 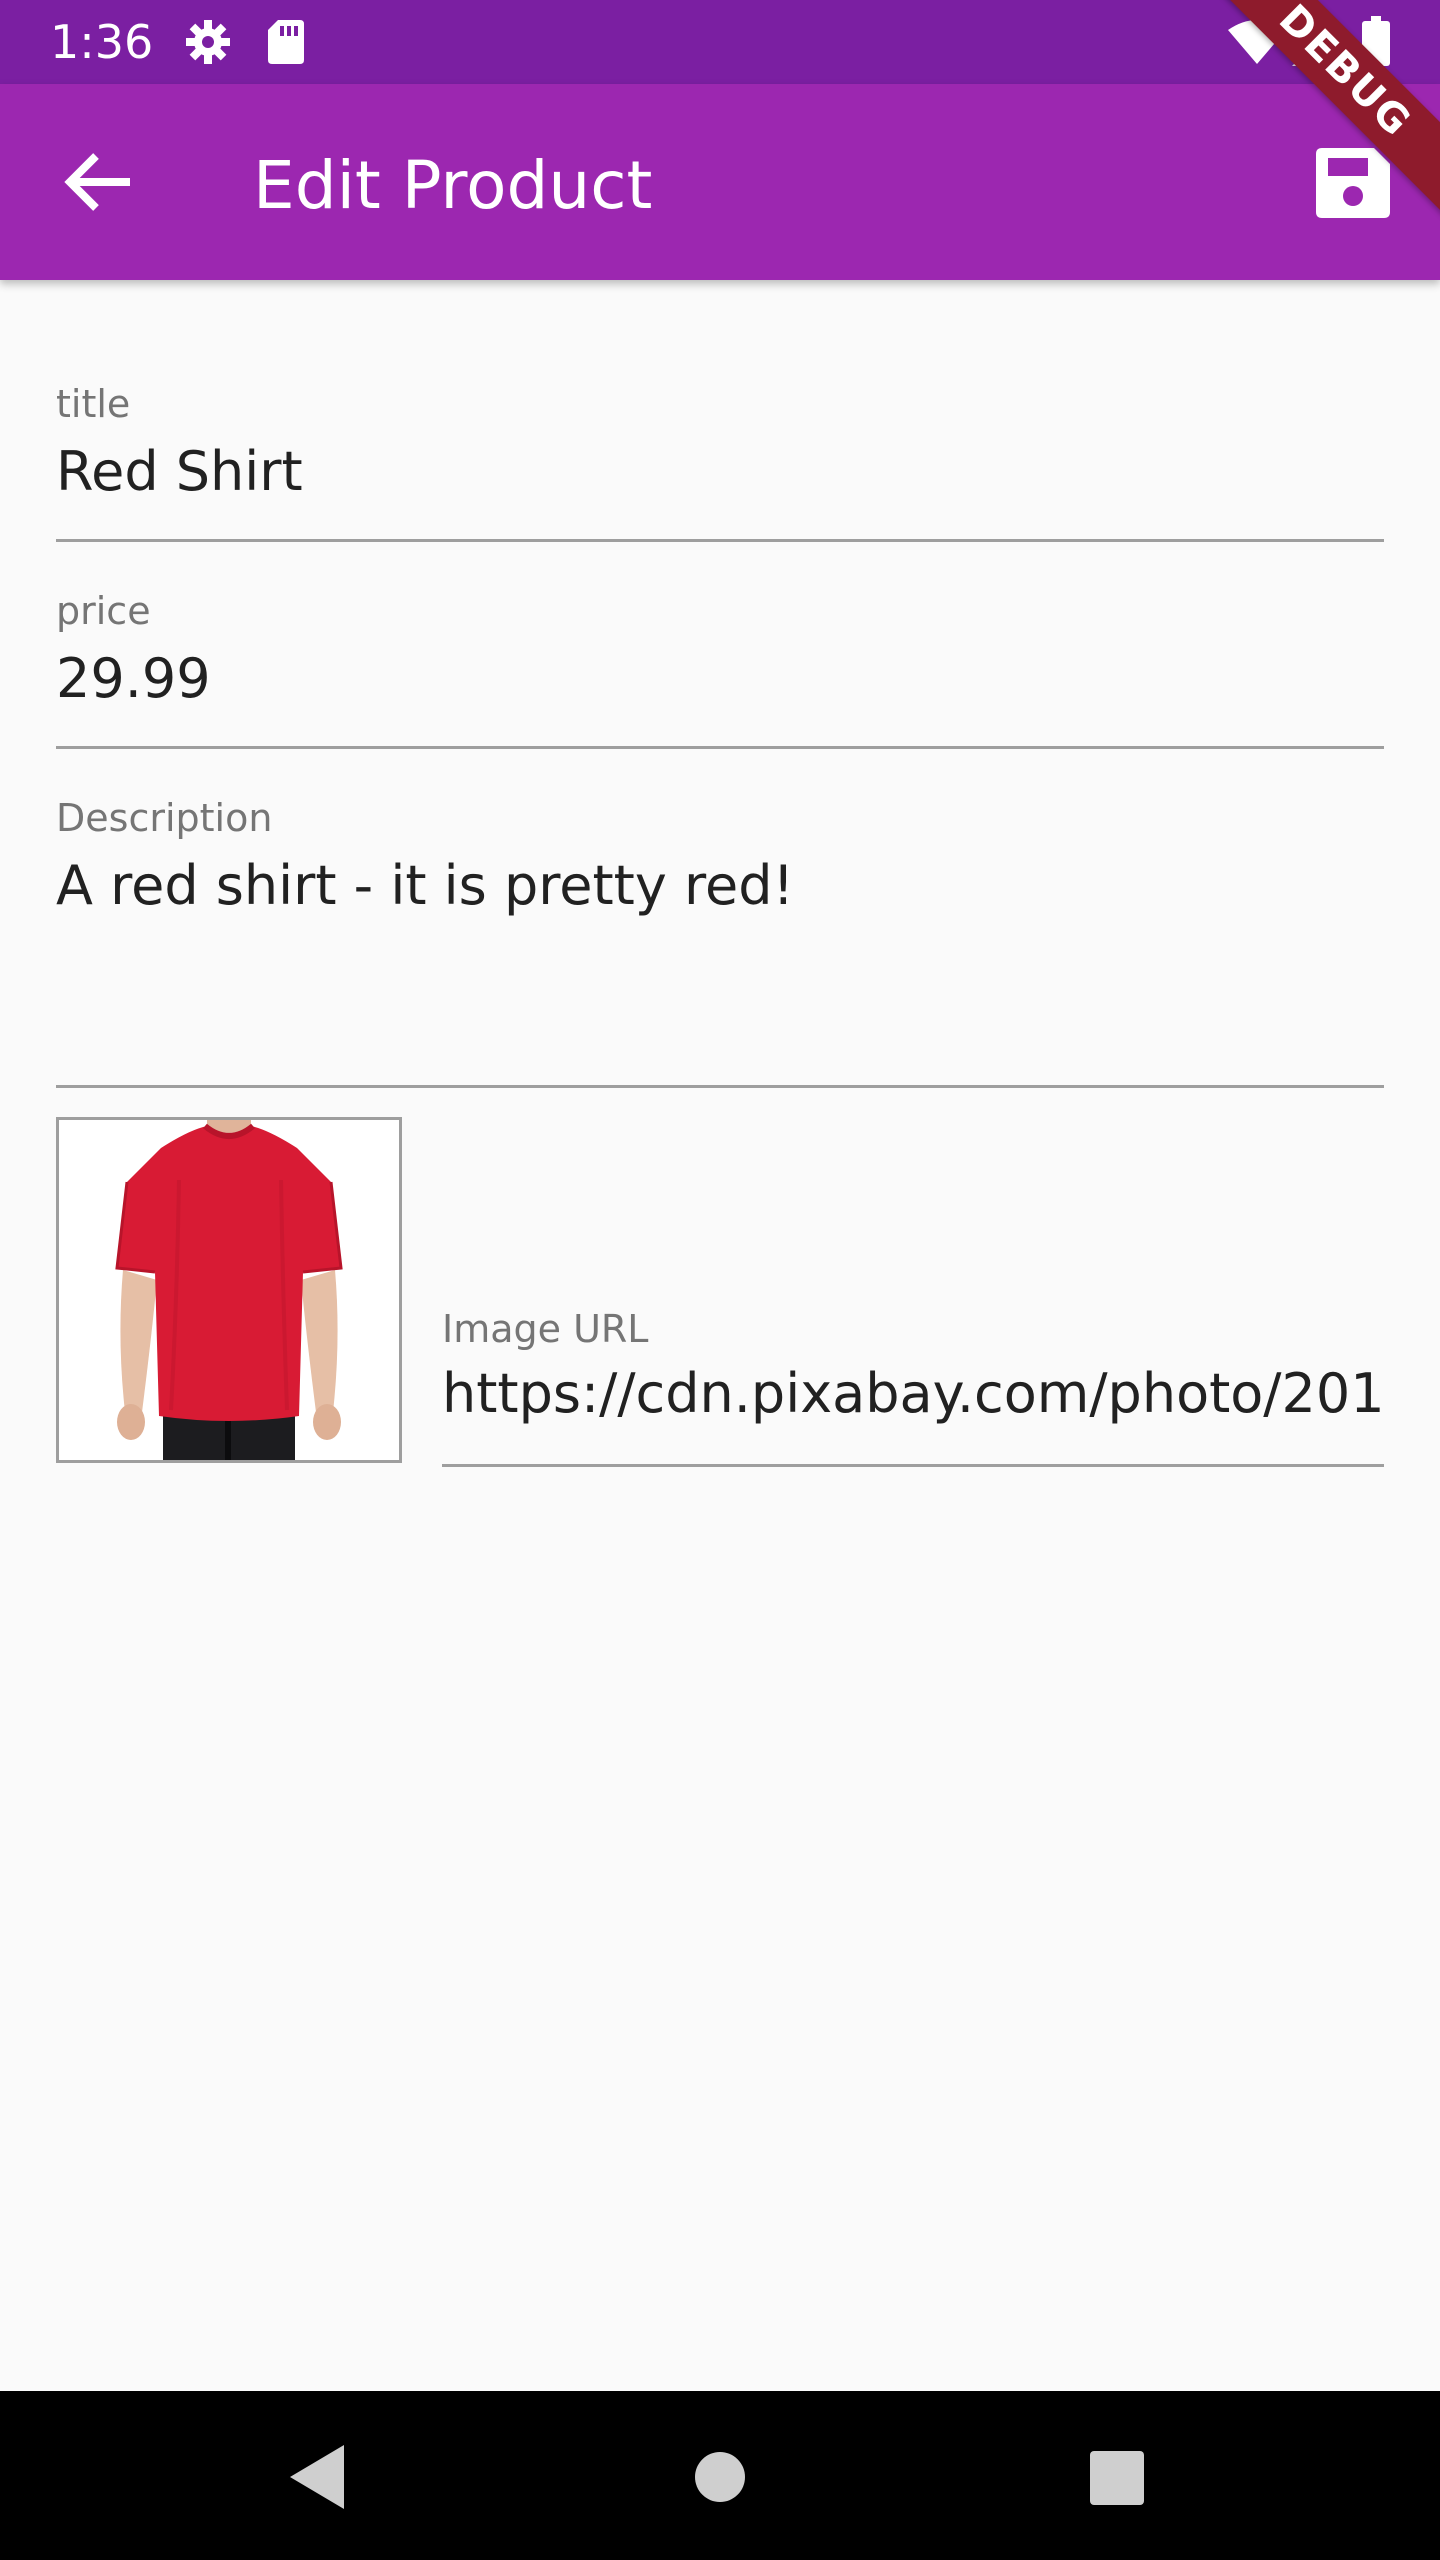 I want to click on system-nav-bar, so click(x=720, y=2475).